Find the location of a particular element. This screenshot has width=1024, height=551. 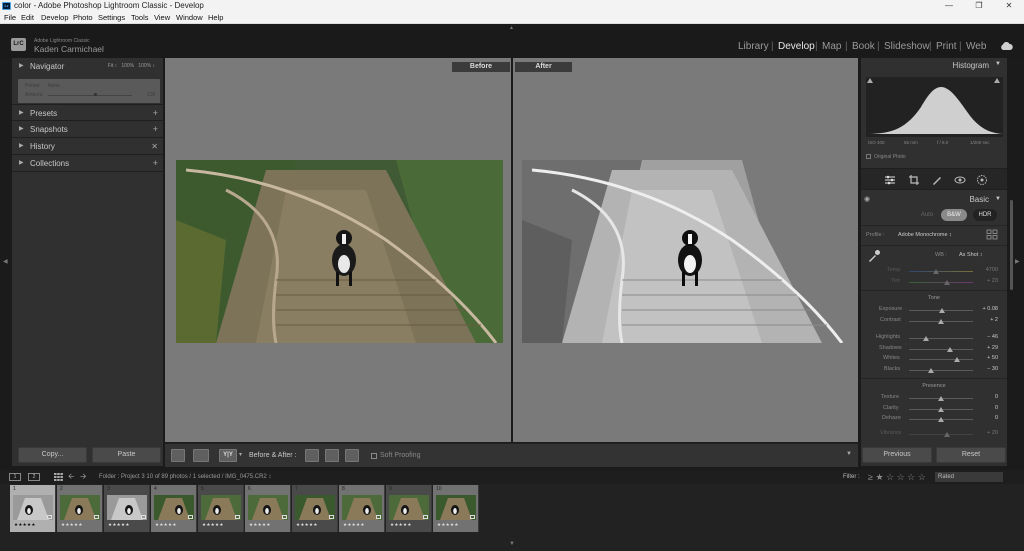

reset-button: Reset is located at coordinates (971, 455).